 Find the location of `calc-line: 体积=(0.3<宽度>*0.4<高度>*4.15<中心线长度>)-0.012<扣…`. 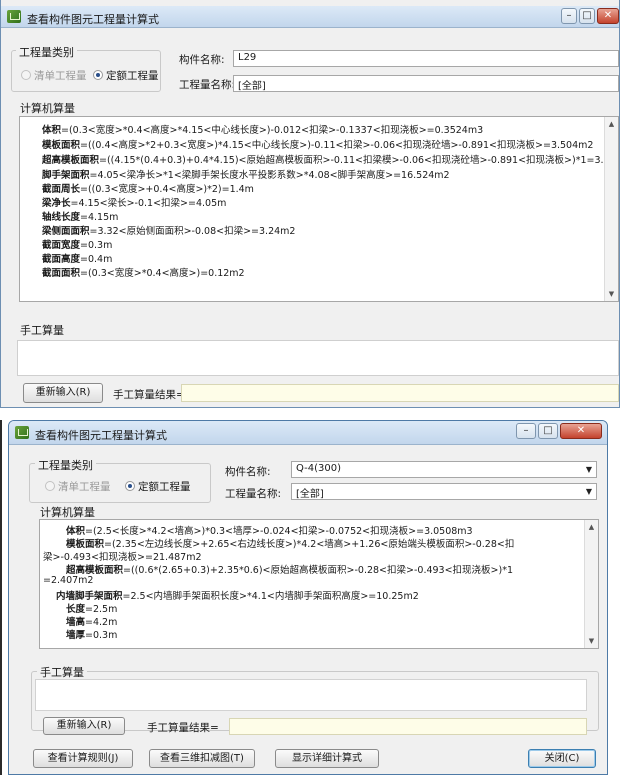

calc-line: 体积=(0.3<宽度>*0.4<高度>*4.15<中心线长度>)-0.012<扣… is located at coordinates (263, 130).